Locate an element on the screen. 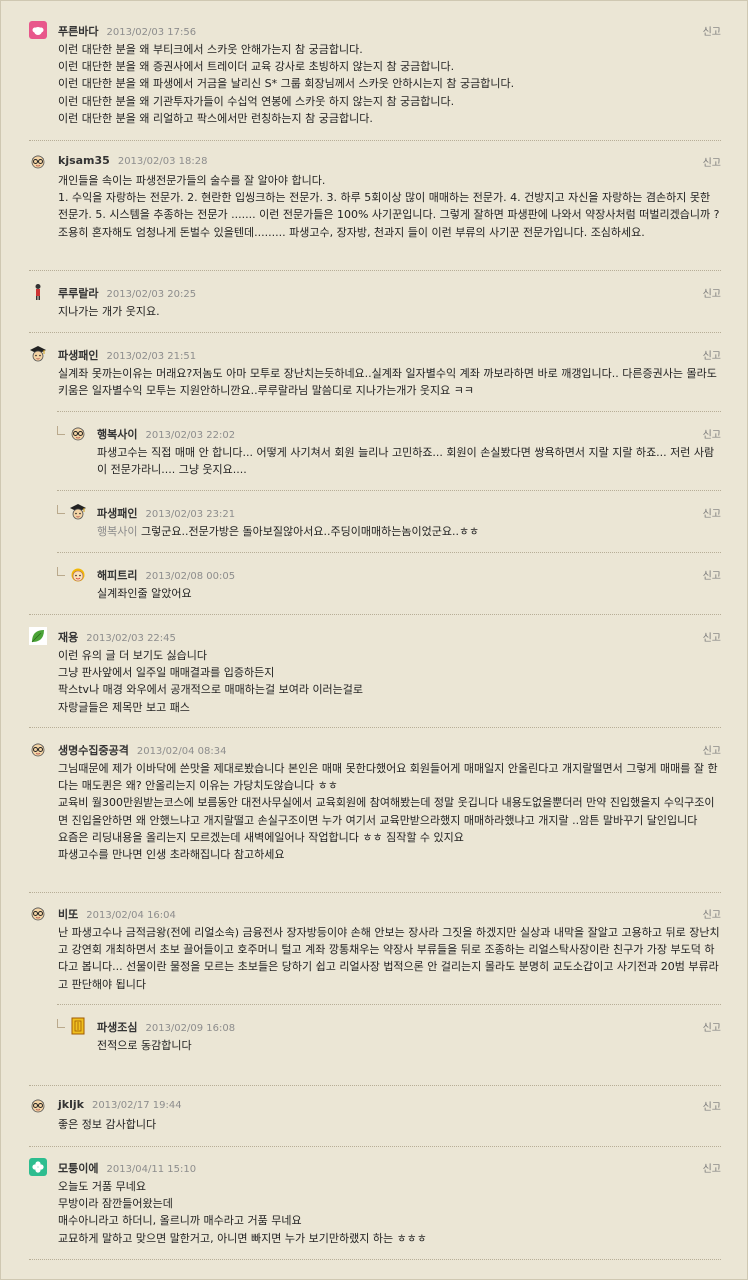 This screenshot has width=748, height=1280. comment-item: jkljk 2013/02/17 19:44 신고 좋은 정보 감사합니다 is located at coordinates (375, 1116).